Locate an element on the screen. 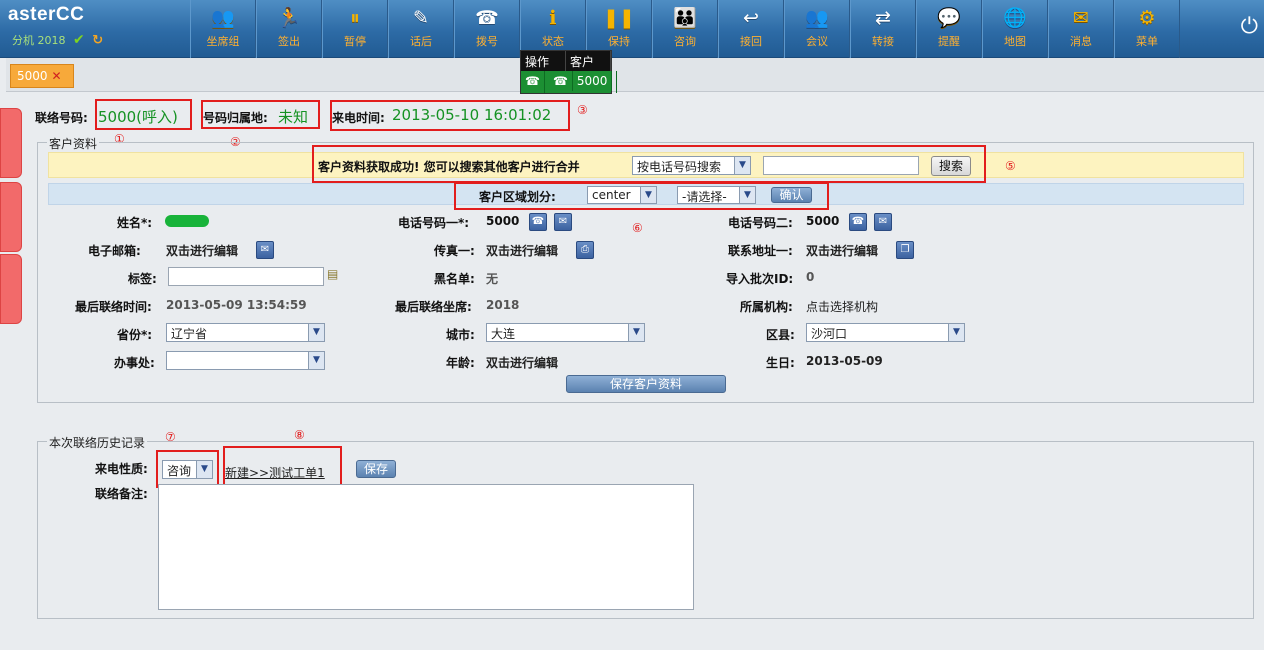 This screenshot has height=650, width=1264. marker-7: ⑦ is located at coordinates (170, 437).